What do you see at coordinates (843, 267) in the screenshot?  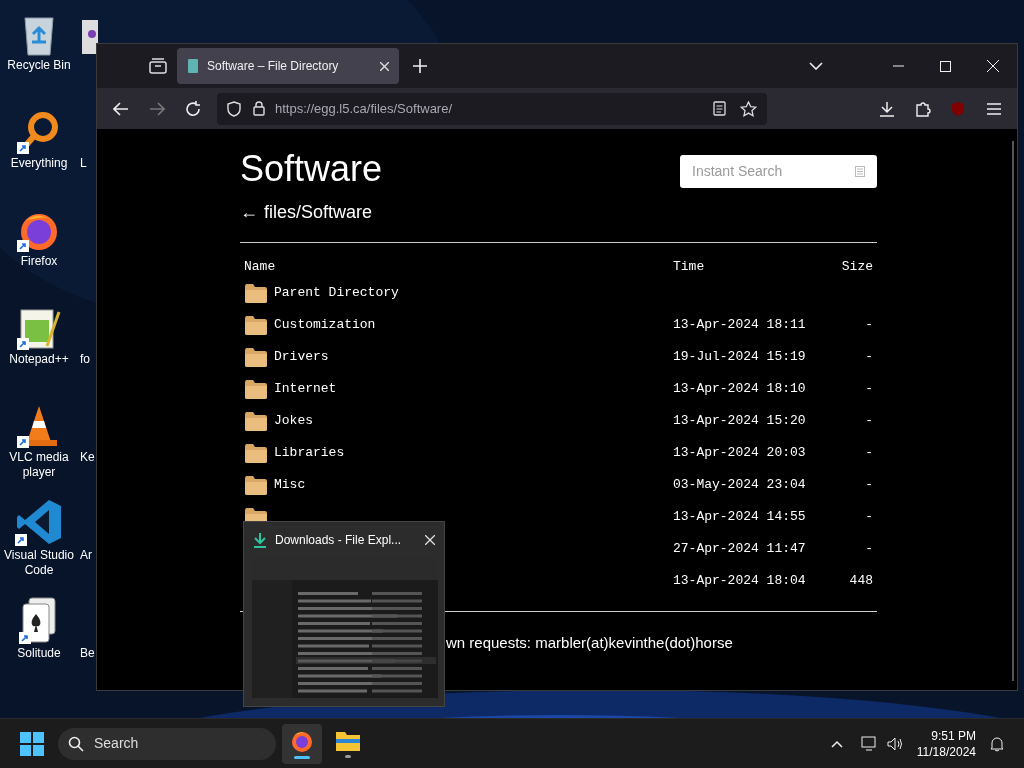 I see `column-header: Size` at bounding box center [843, 267].